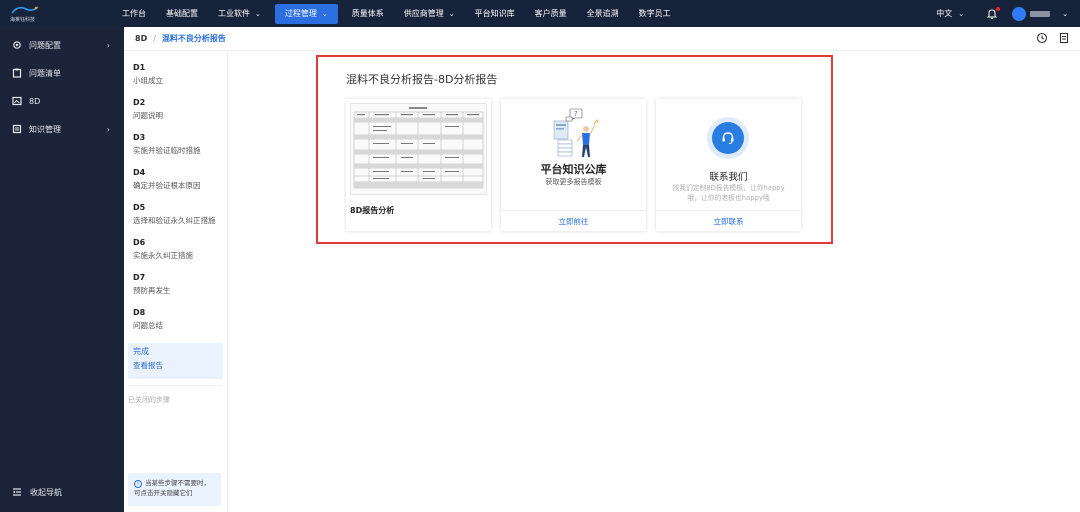 The width and height of the screenshot is (1080, 512). I want to click on step-item-d1: D1 小组成立, so click(175, 77).